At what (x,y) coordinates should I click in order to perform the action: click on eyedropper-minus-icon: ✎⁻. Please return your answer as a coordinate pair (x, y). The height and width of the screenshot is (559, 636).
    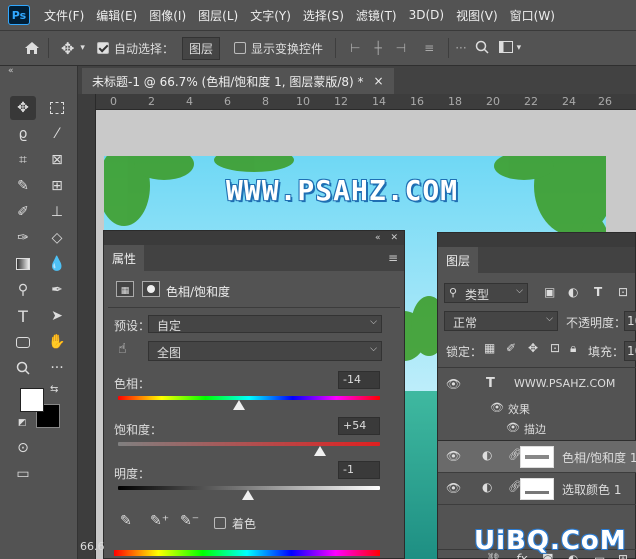
    Looking at the image, I should click on (189, 521).